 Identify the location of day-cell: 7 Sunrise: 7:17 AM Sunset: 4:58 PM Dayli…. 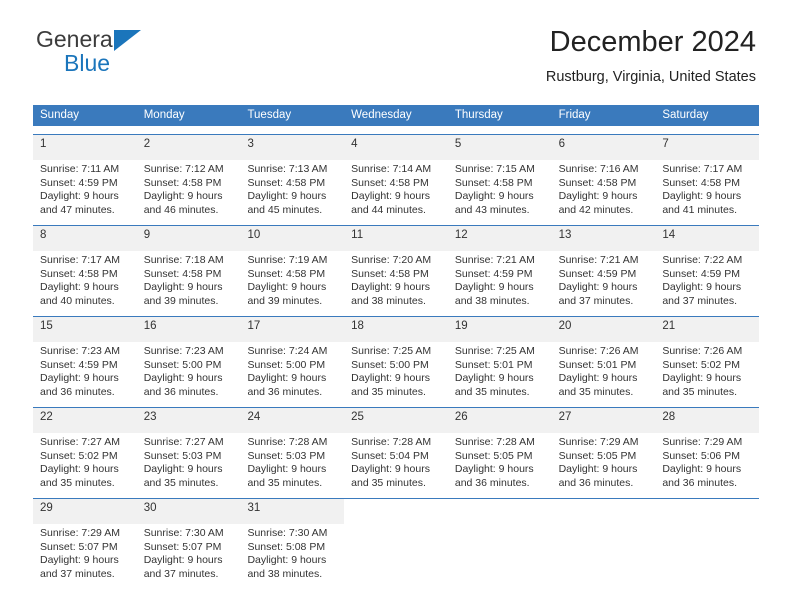
(707, 176).